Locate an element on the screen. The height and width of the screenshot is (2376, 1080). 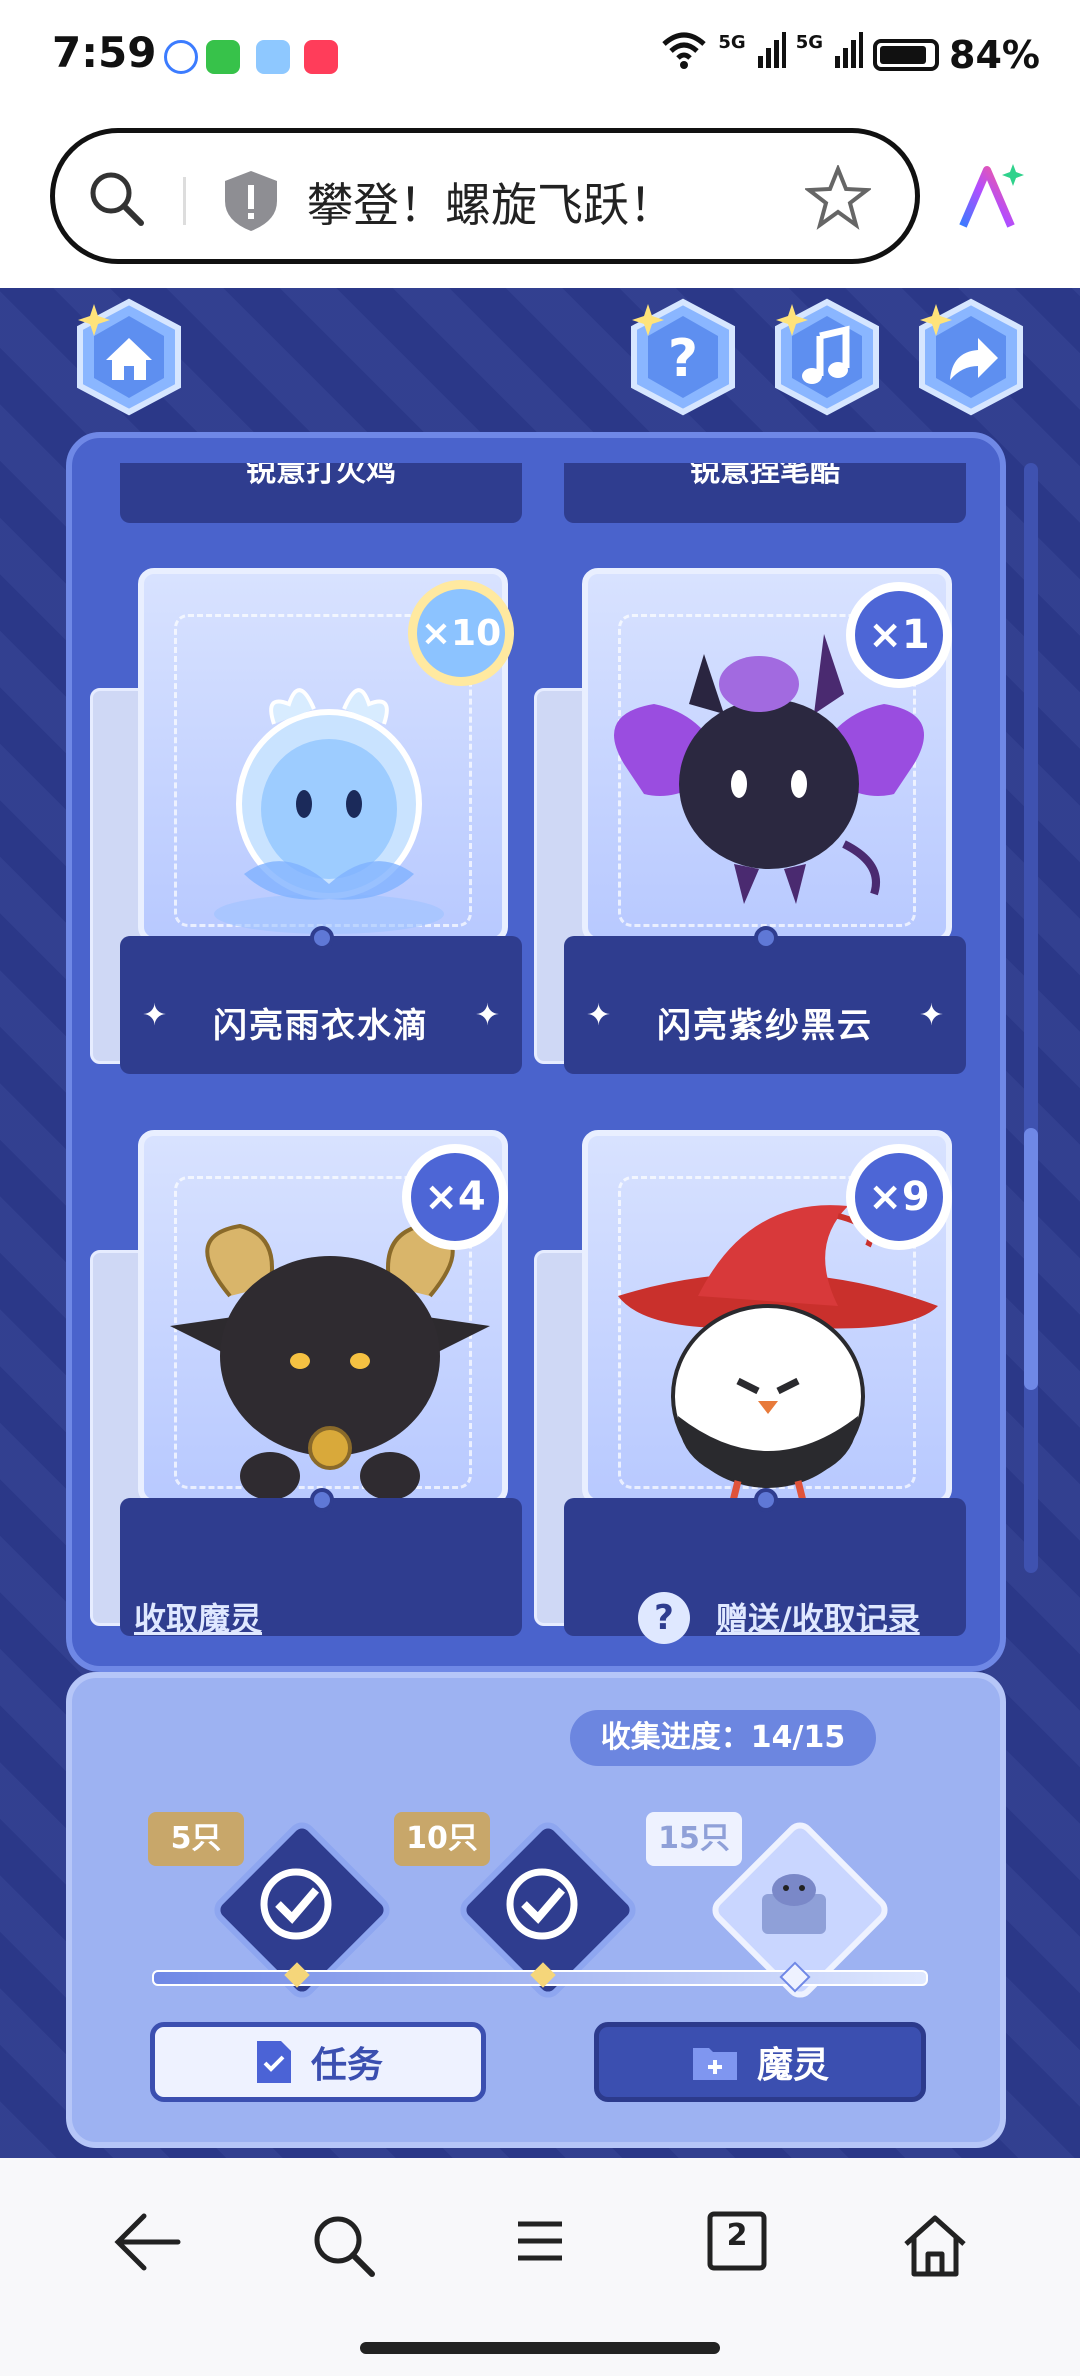
battery-icon is located at coordinates (906, 54).